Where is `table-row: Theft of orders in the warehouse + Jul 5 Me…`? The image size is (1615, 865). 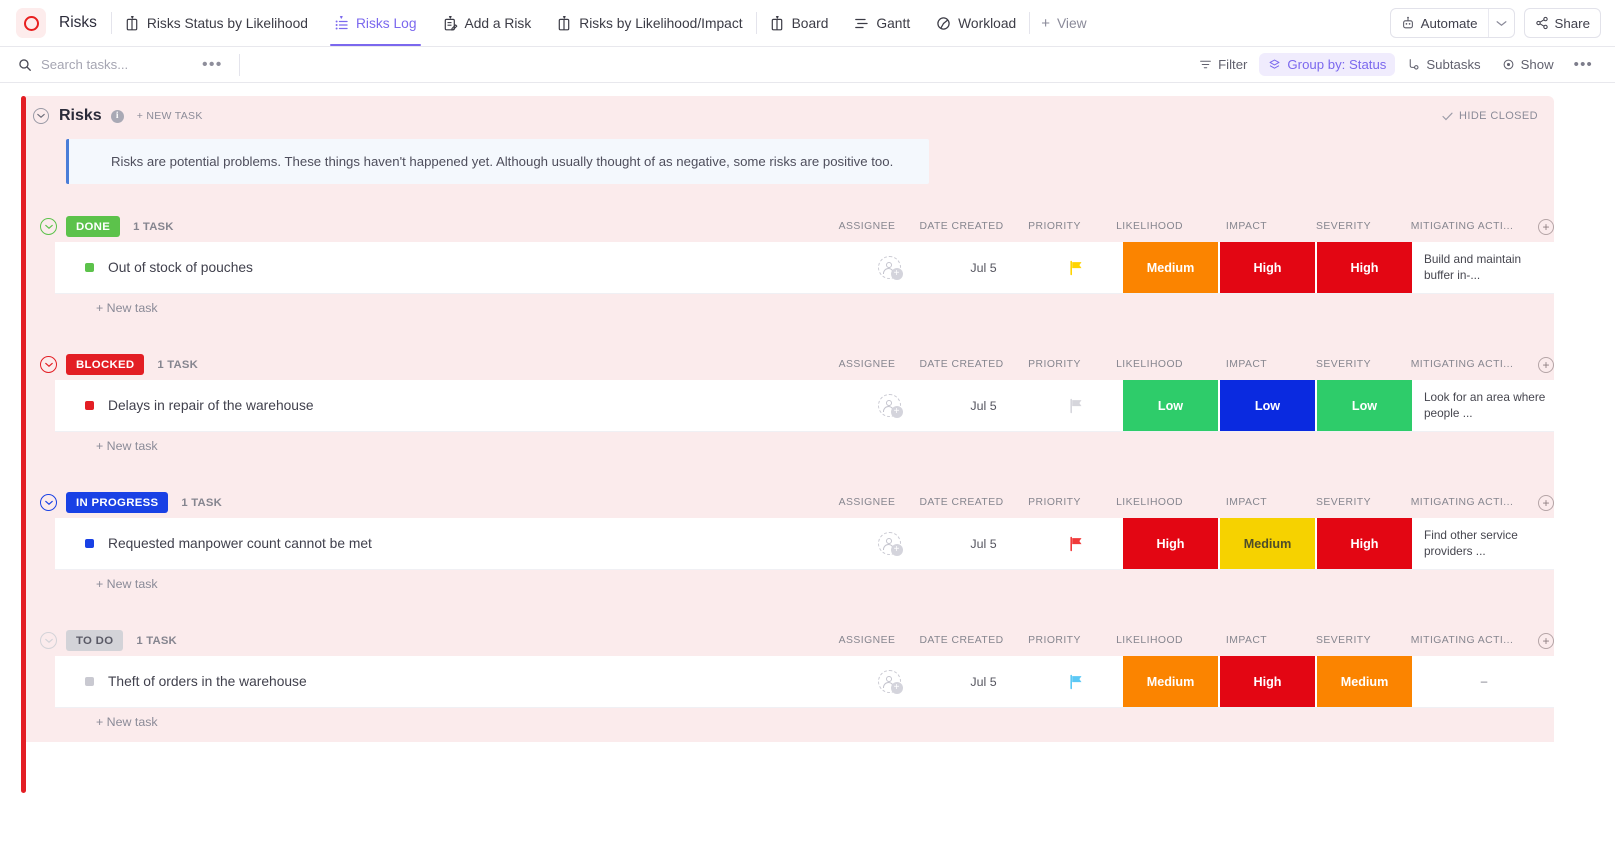 table-row: Theft of orders in the warehouse + Jul 5 Me… is located at coordinates (804, 682).